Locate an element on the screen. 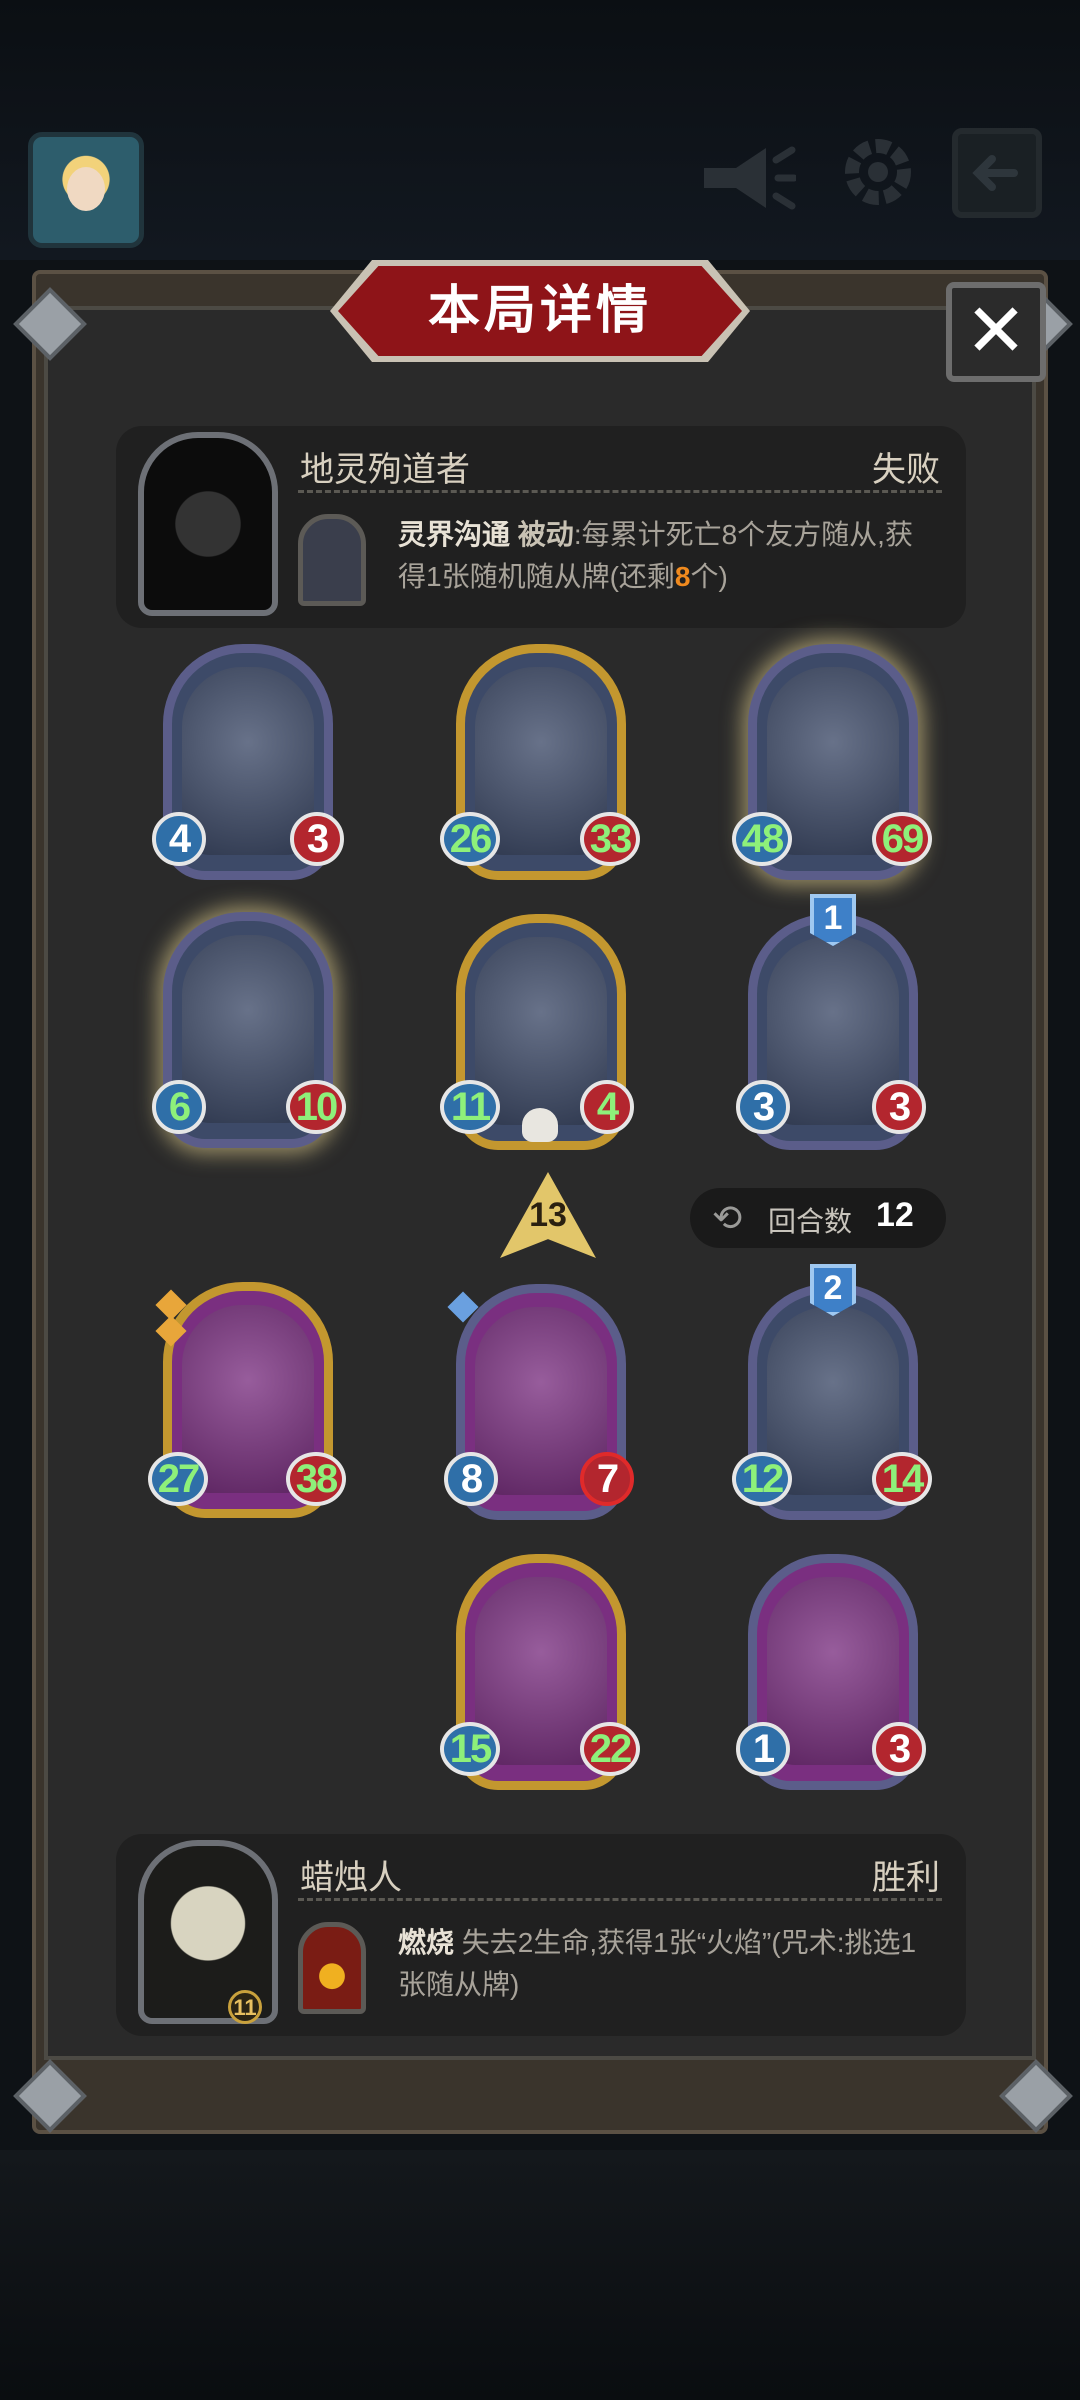 Image resolution: width=1080 pixels, height=2400 pixels. attack-stat: 27 is located at coordinates (178, 1479).